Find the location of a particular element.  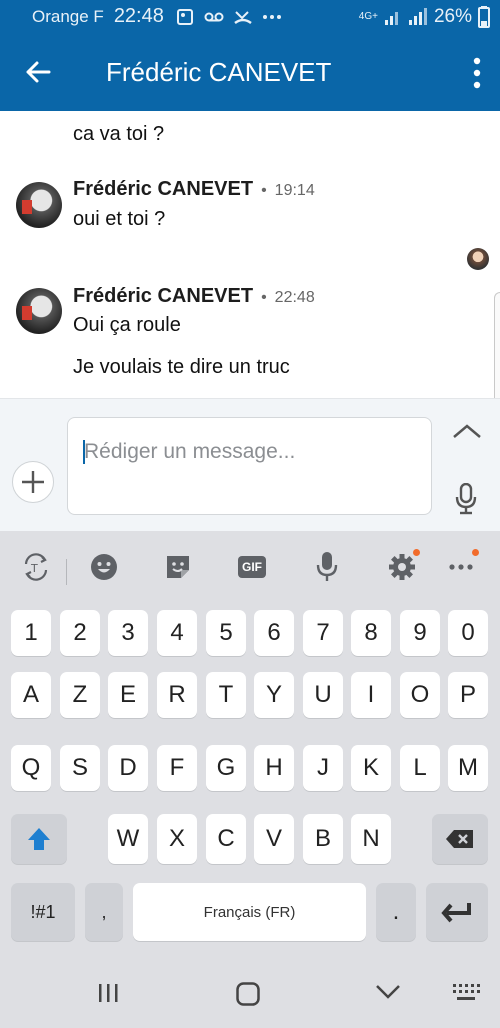

key: X is located at coordinates (177, 839).